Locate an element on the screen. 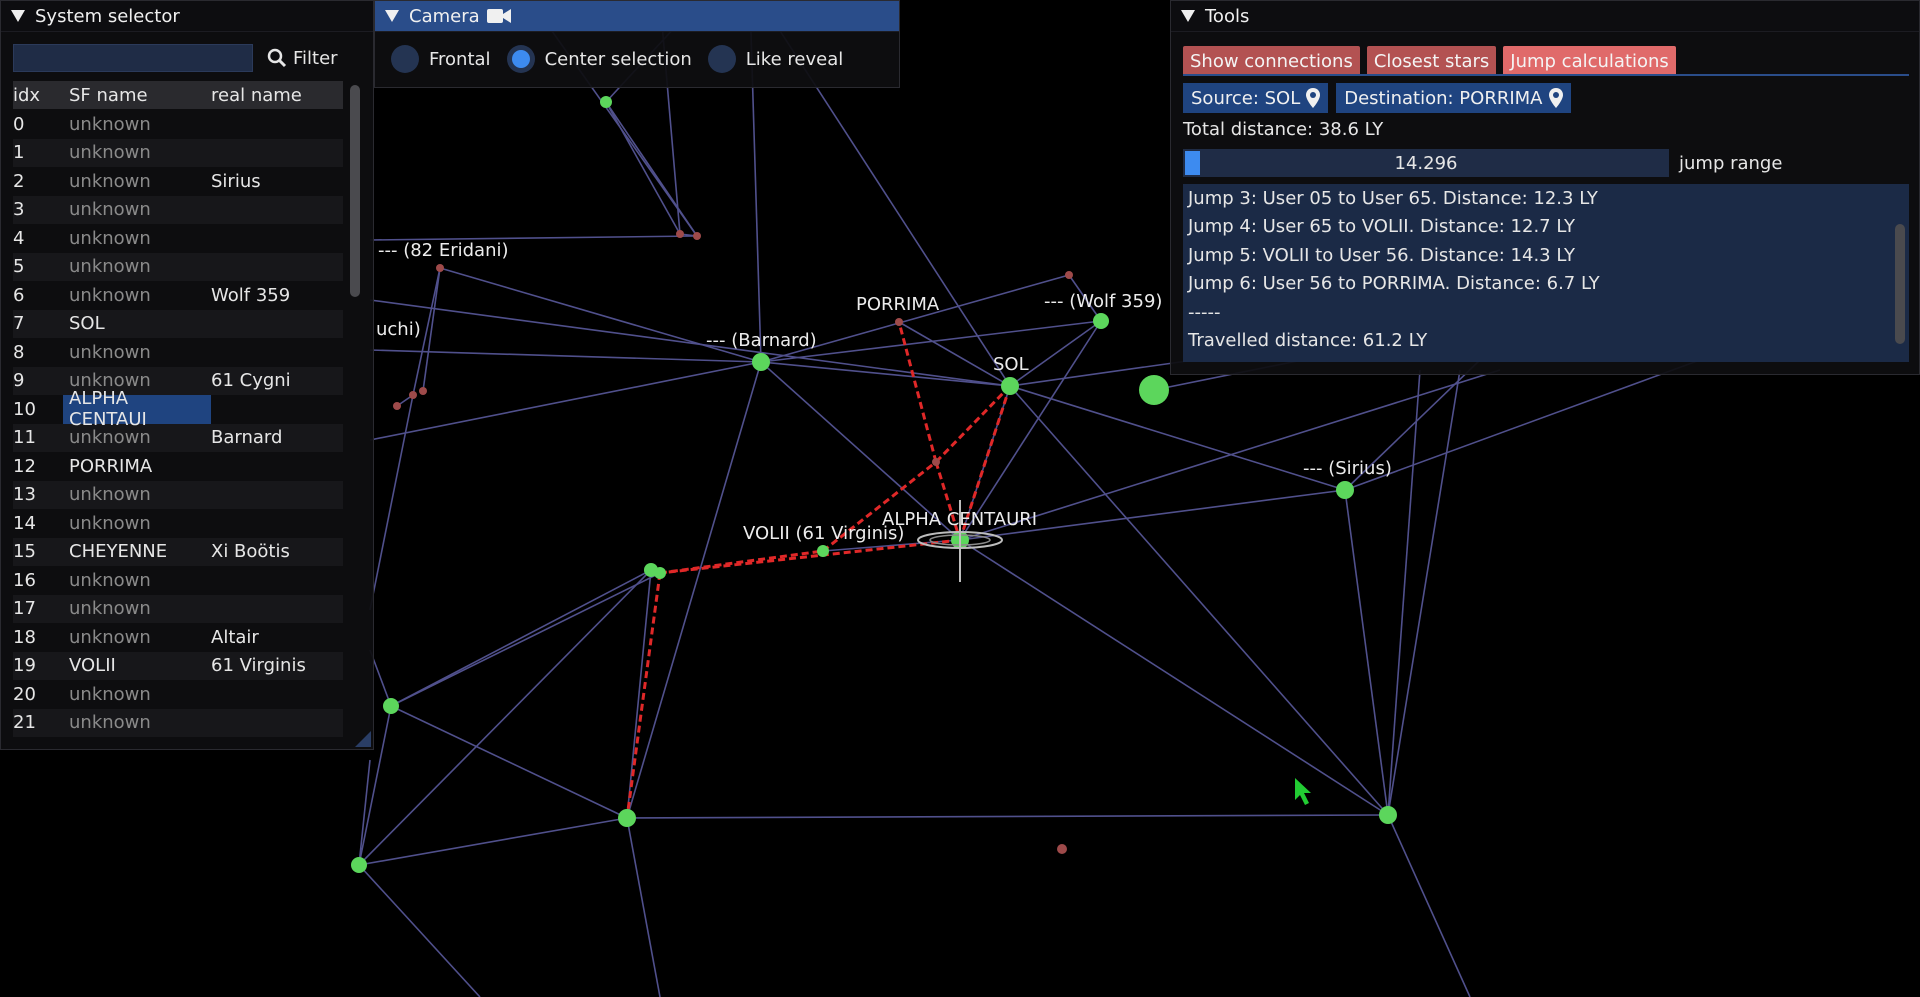  table-row: 13 unknown is located at coordinates (178, 495).